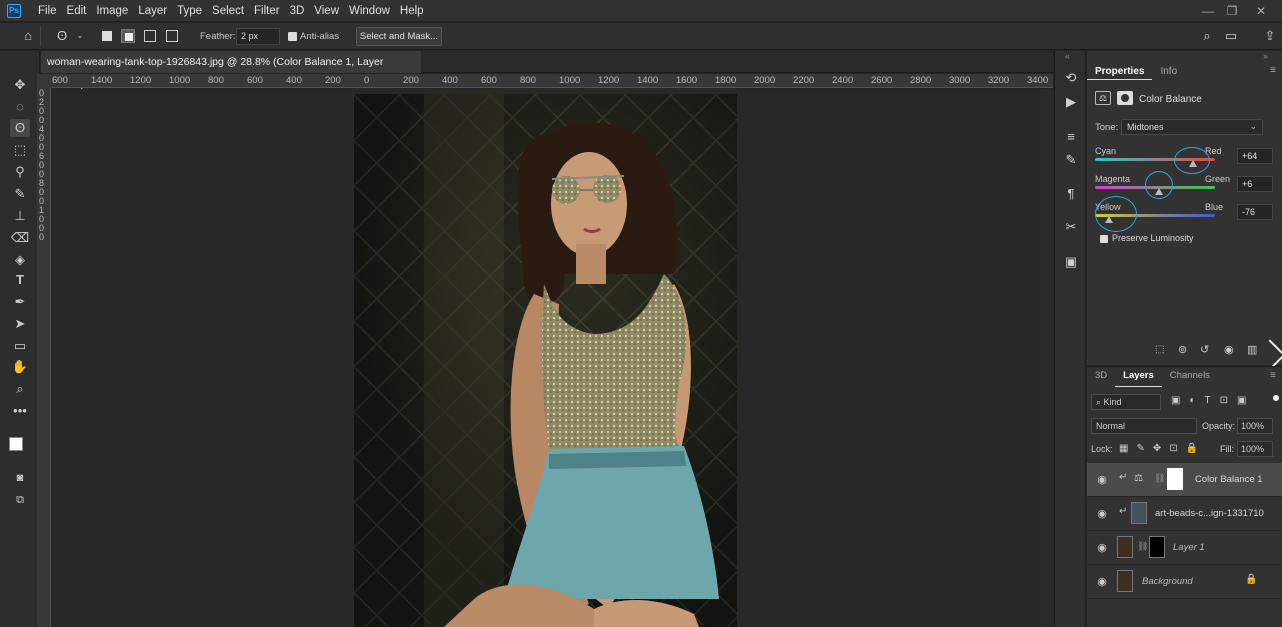 Image resolution: width=1282 pixels, height=627 pixels. What do you see at coordinates (47, 11) in the screenshot?
I see `menu-item-file: File` at bounding box center [47, 11].